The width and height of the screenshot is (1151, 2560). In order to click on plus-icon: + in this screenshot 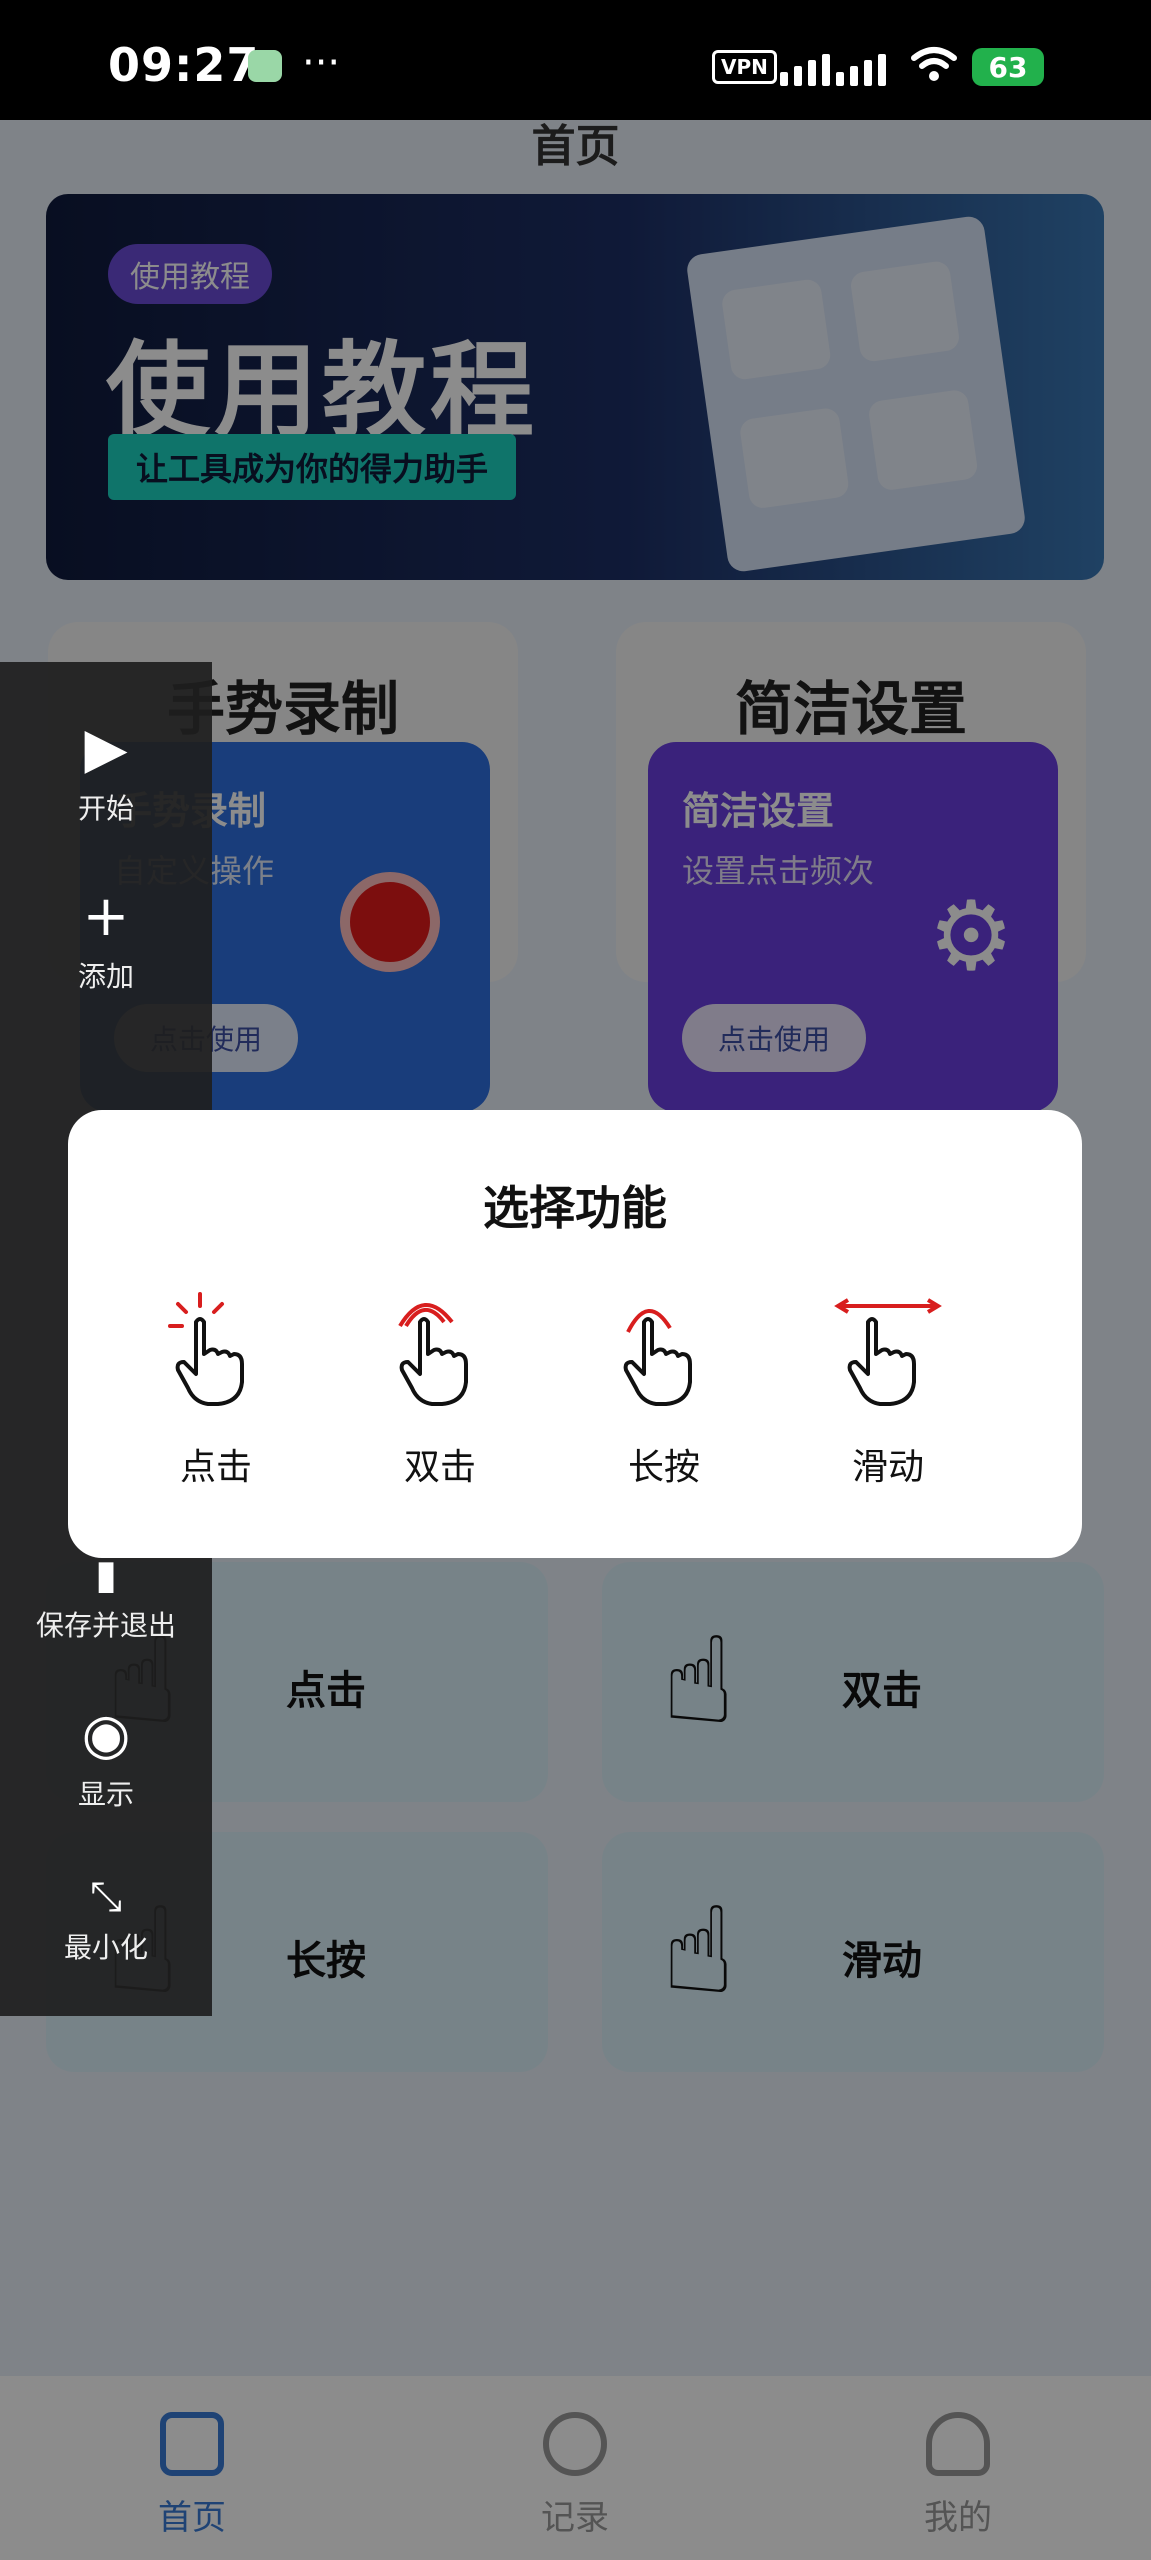, I will do `click(106, 916)`.